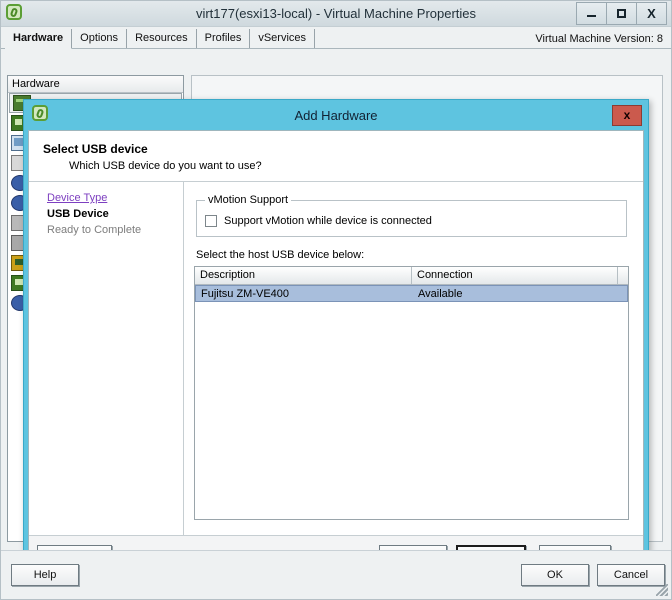  Describe the element at coordinates (631, 575) in the screenshot. I see `window-cancel-button: Cancel` at that location.